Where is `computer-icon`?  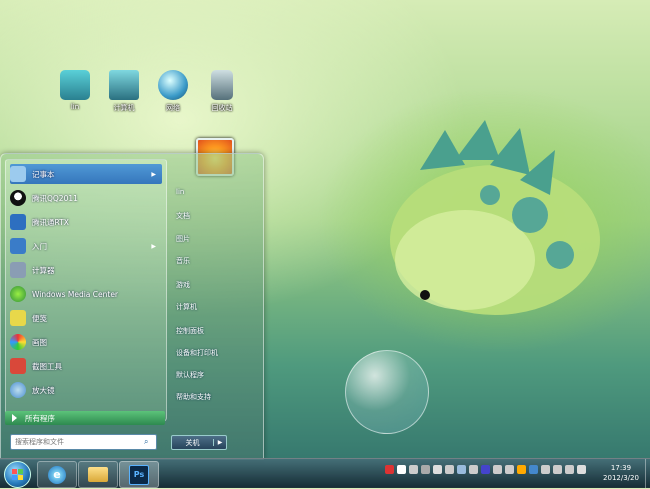
computer-icon is located at coordinates (124, 85).